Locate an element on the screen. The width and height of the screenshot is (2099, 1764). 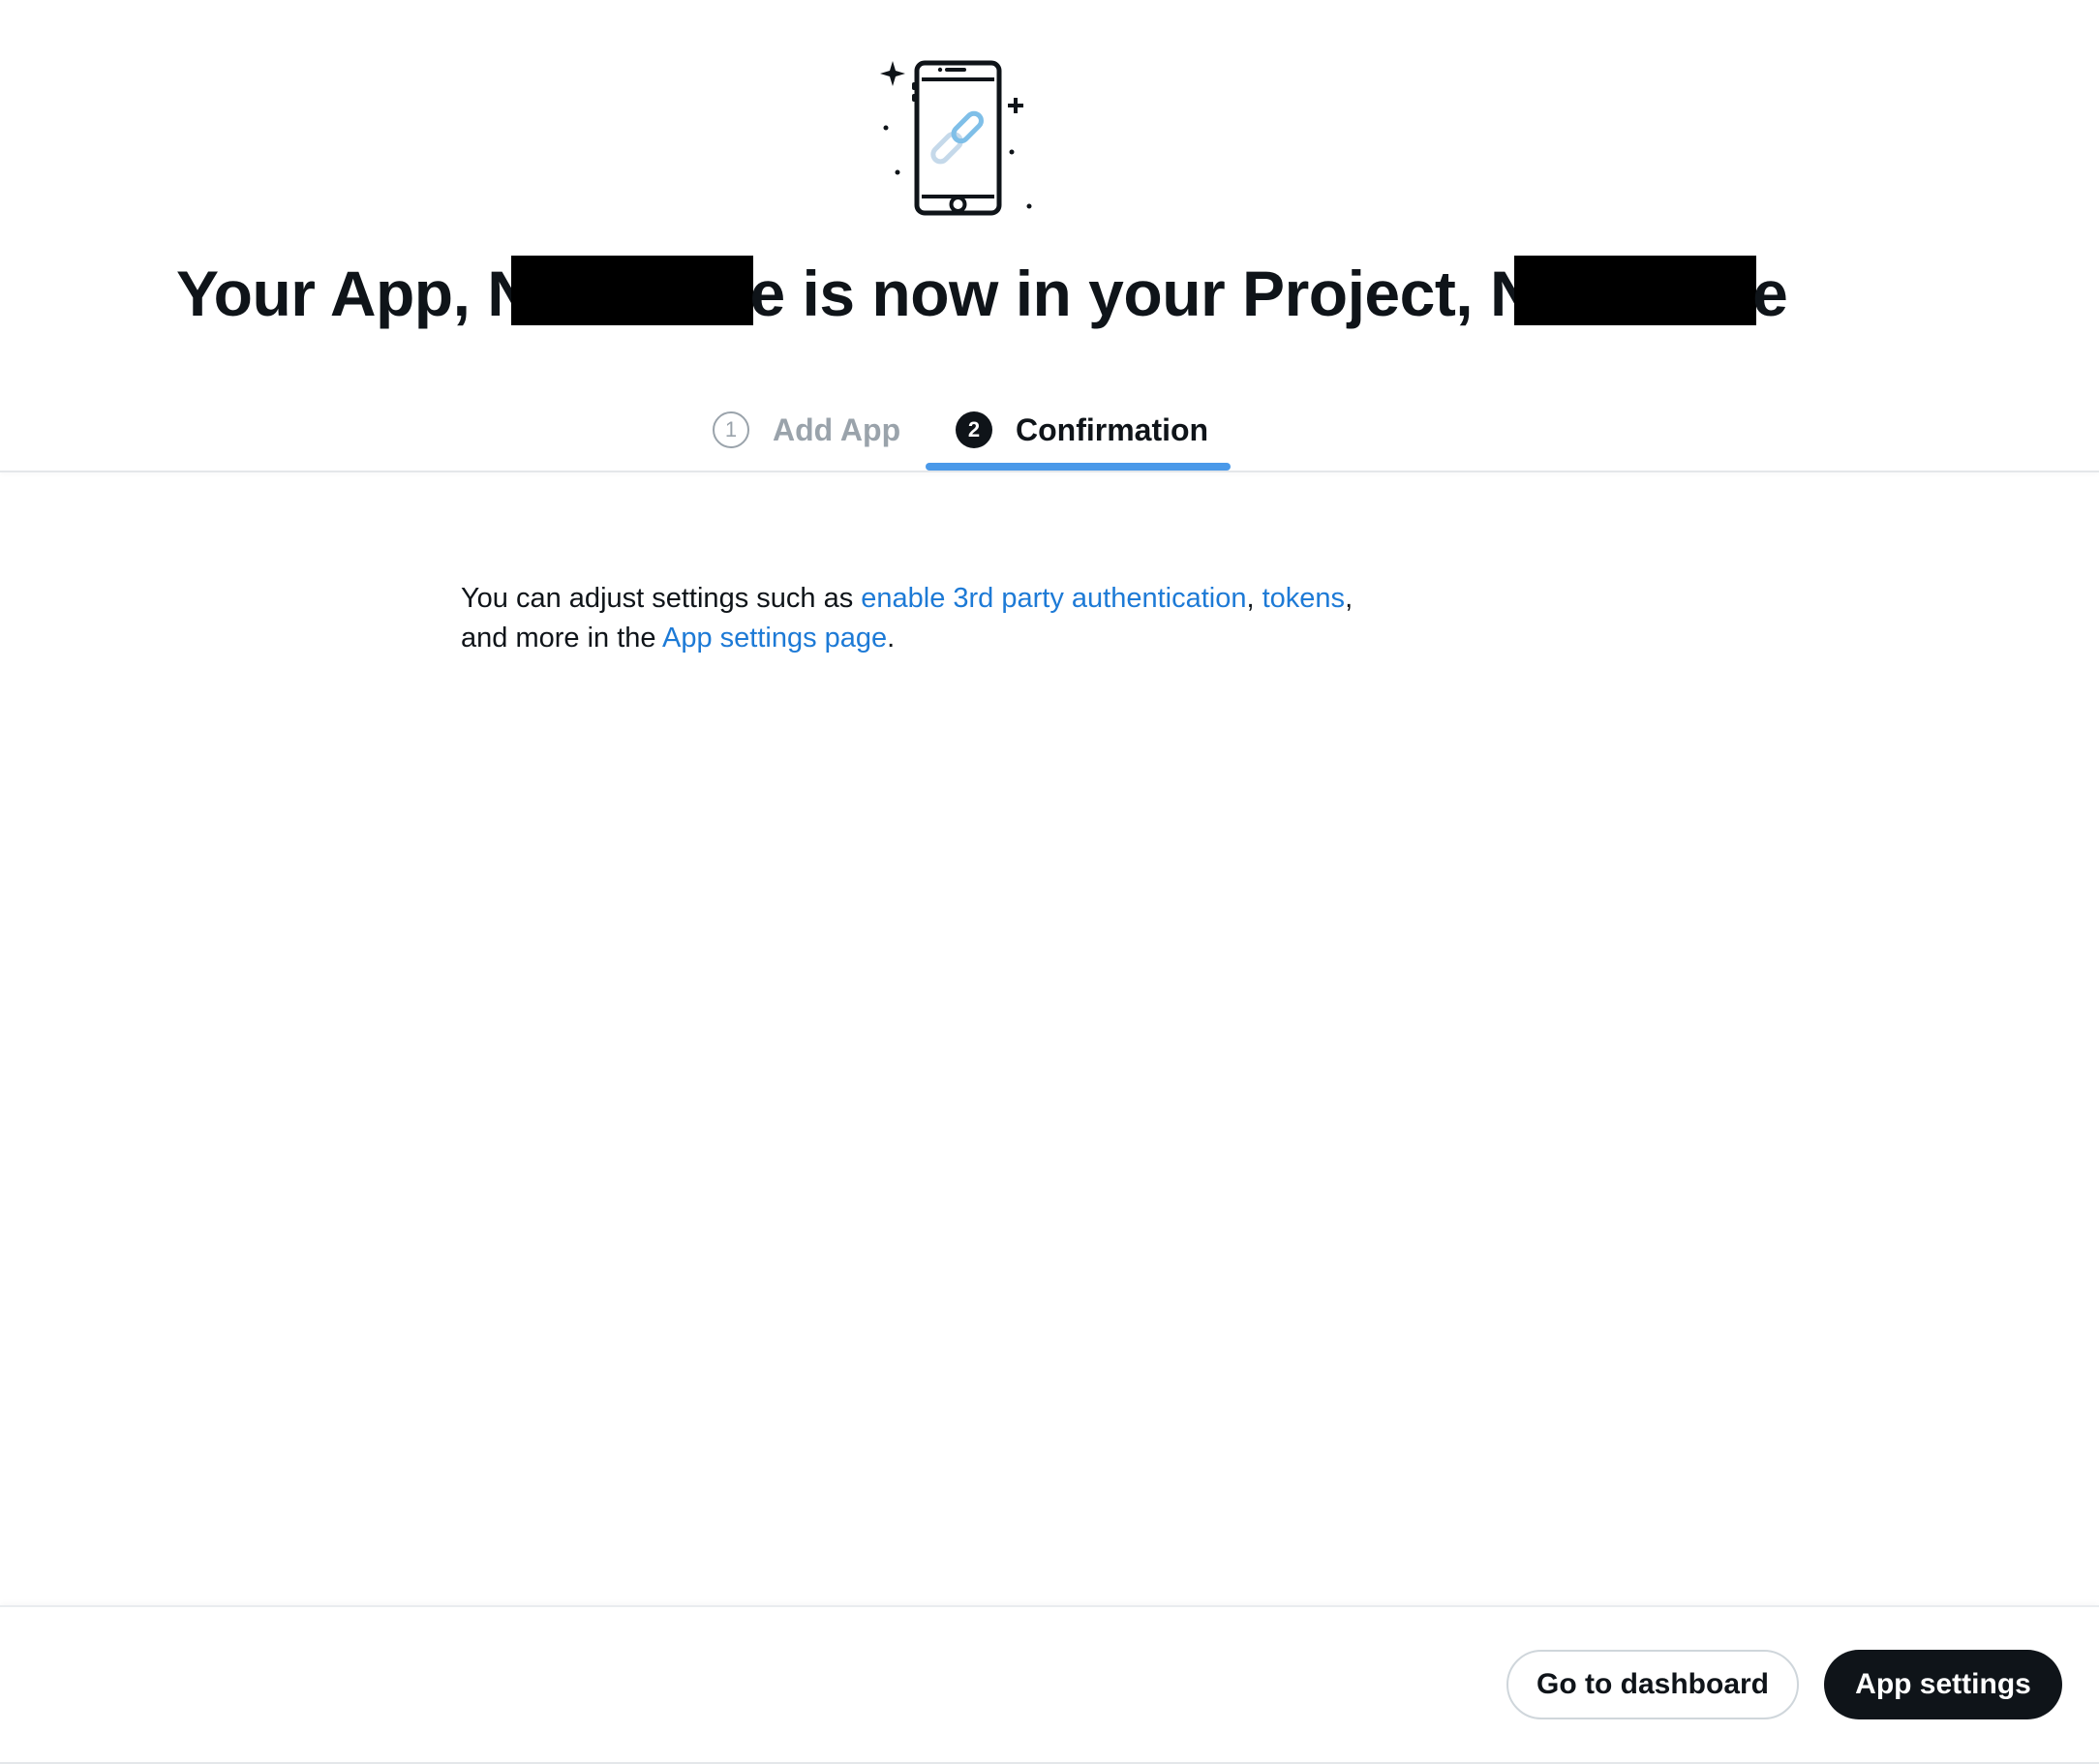
title-middle: e is now in your Project, N is located at coordinates (1142, 293).